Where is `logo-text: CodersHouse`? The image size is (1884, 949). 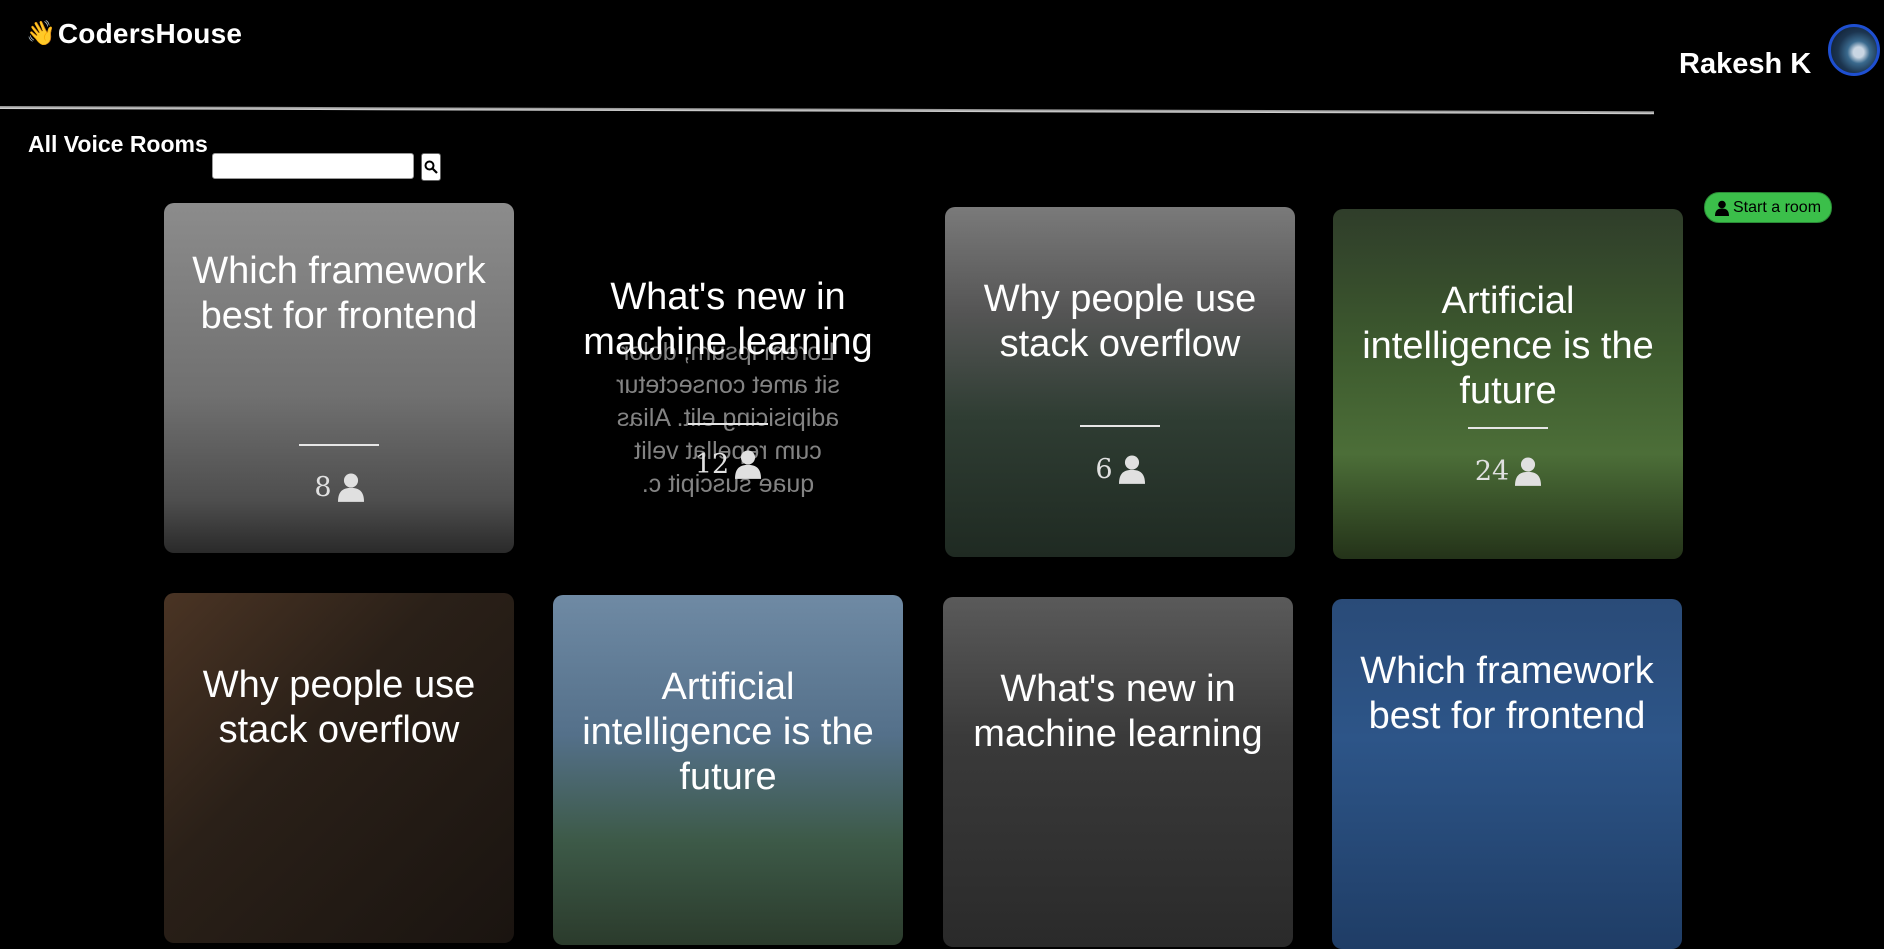
logo-text: CodersHouse is located at coordinates (150, 33).